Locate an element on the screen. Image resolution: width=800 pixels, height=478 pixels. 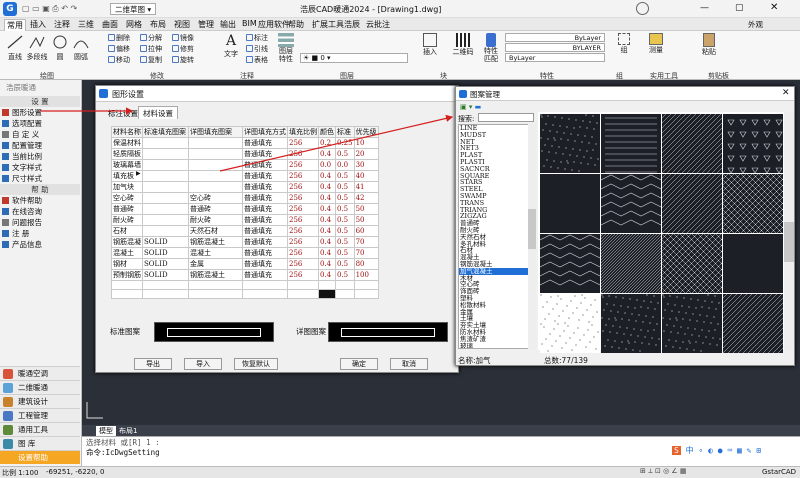
command-input: 命令:IcDwgSetting is located at coordinates (123, 452).